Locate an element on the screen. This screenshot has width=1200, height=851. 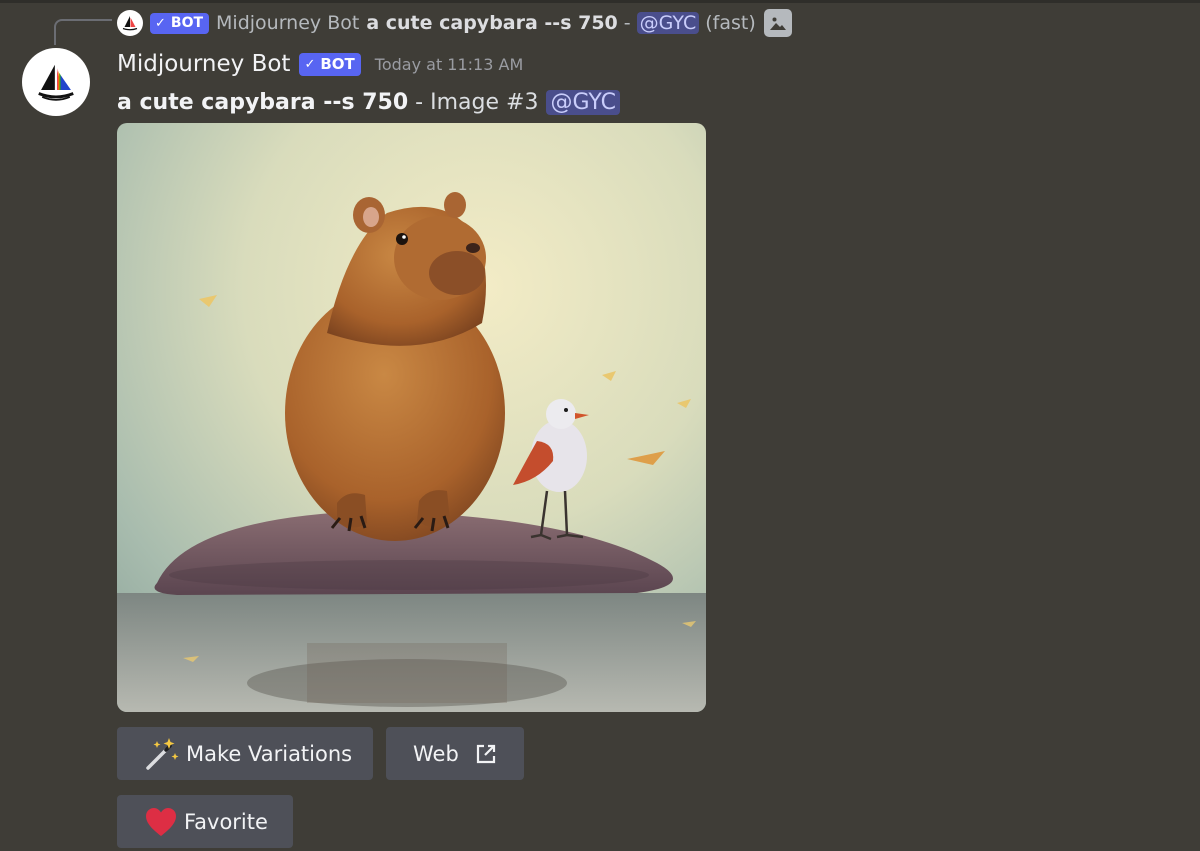
make-variations-label: Make Variations is located at coordinates (269, 753).